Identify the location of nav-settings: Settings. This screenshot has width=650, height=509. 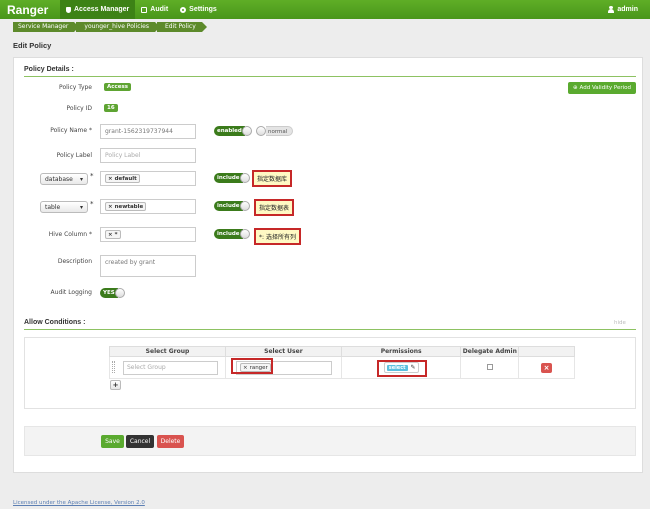
(198, 9).